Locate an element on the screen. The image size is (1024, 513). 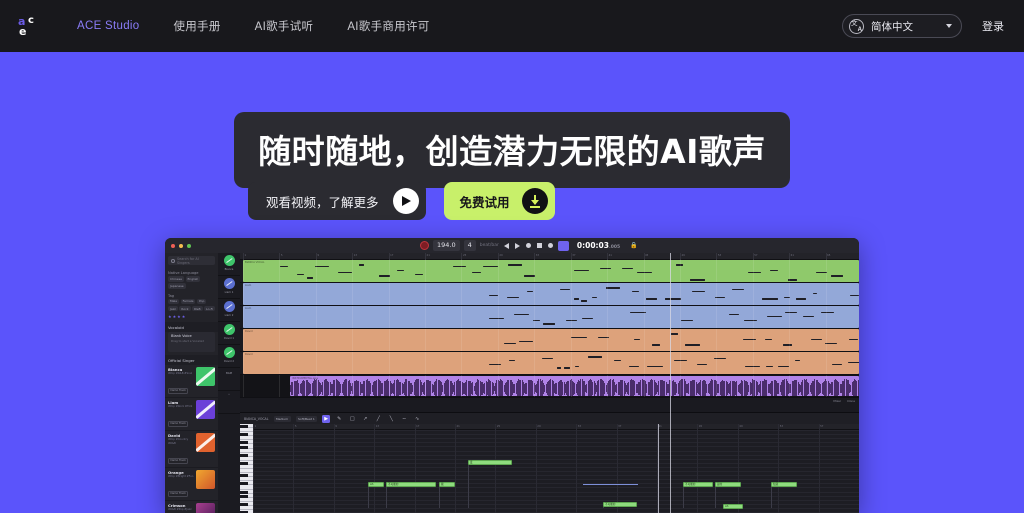
chip-jazz: Jazz is located at coordinates (173, 308).